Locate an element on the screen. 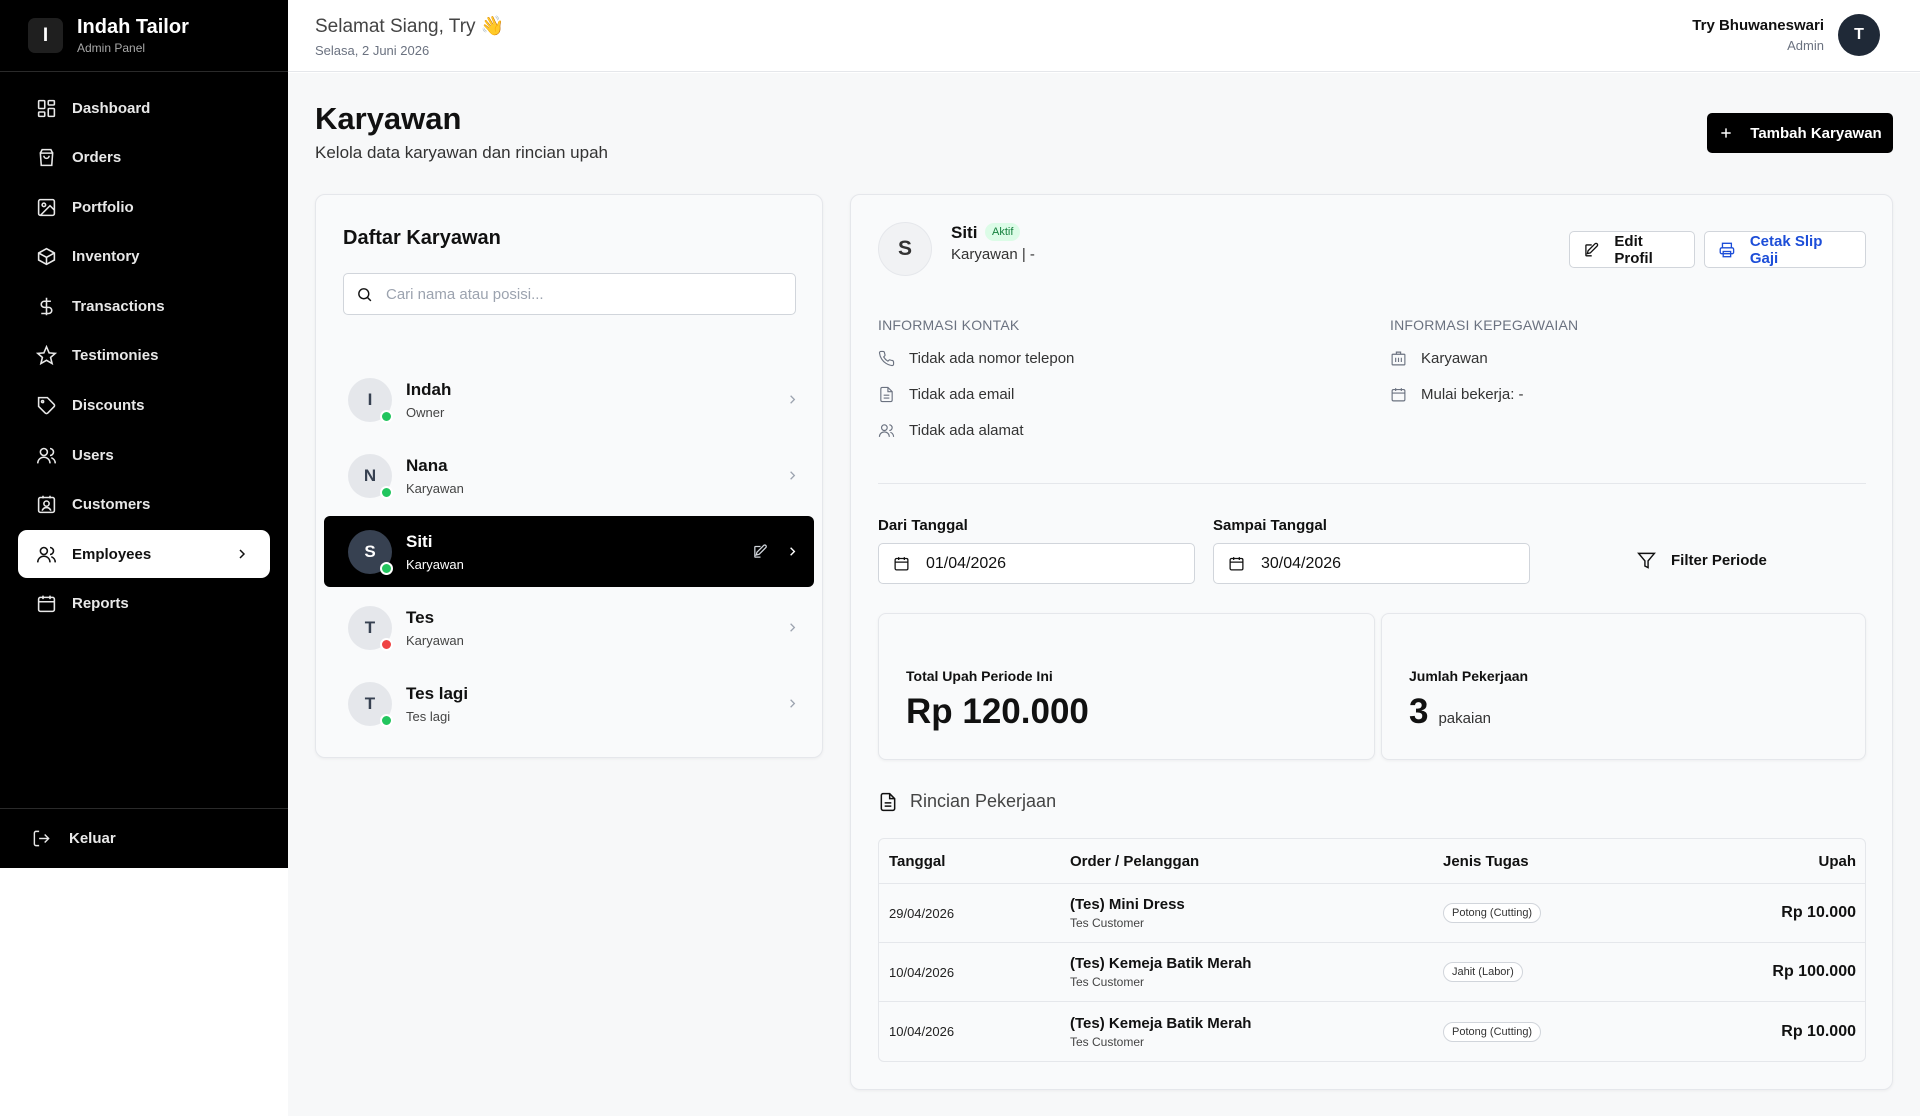  print-slip-label: Cetak Slip Gaji is located at coordinates (1786, 249).